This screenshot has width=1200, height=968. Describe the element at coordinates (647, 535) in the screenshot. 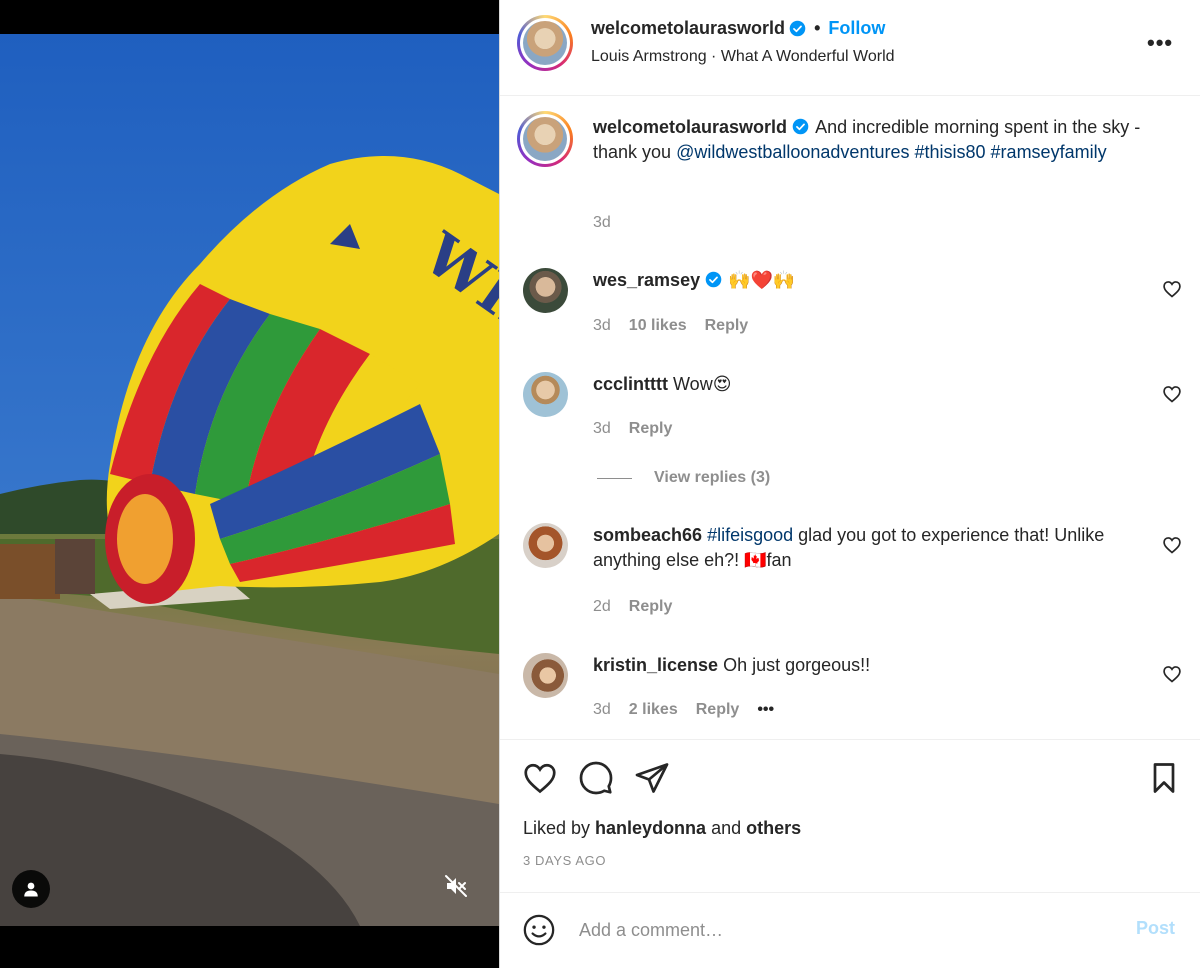

I see `commenter-username: sombeach66` at that location.